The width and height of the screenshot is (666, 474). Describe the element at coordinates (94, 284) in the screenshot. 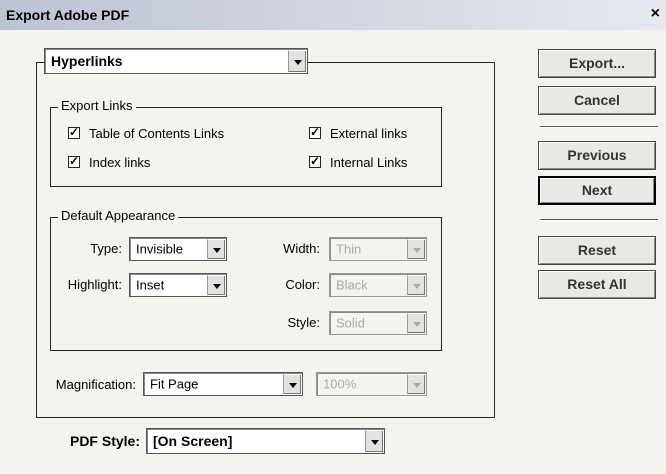

I see `highlight-label: Highlight:` at that location.